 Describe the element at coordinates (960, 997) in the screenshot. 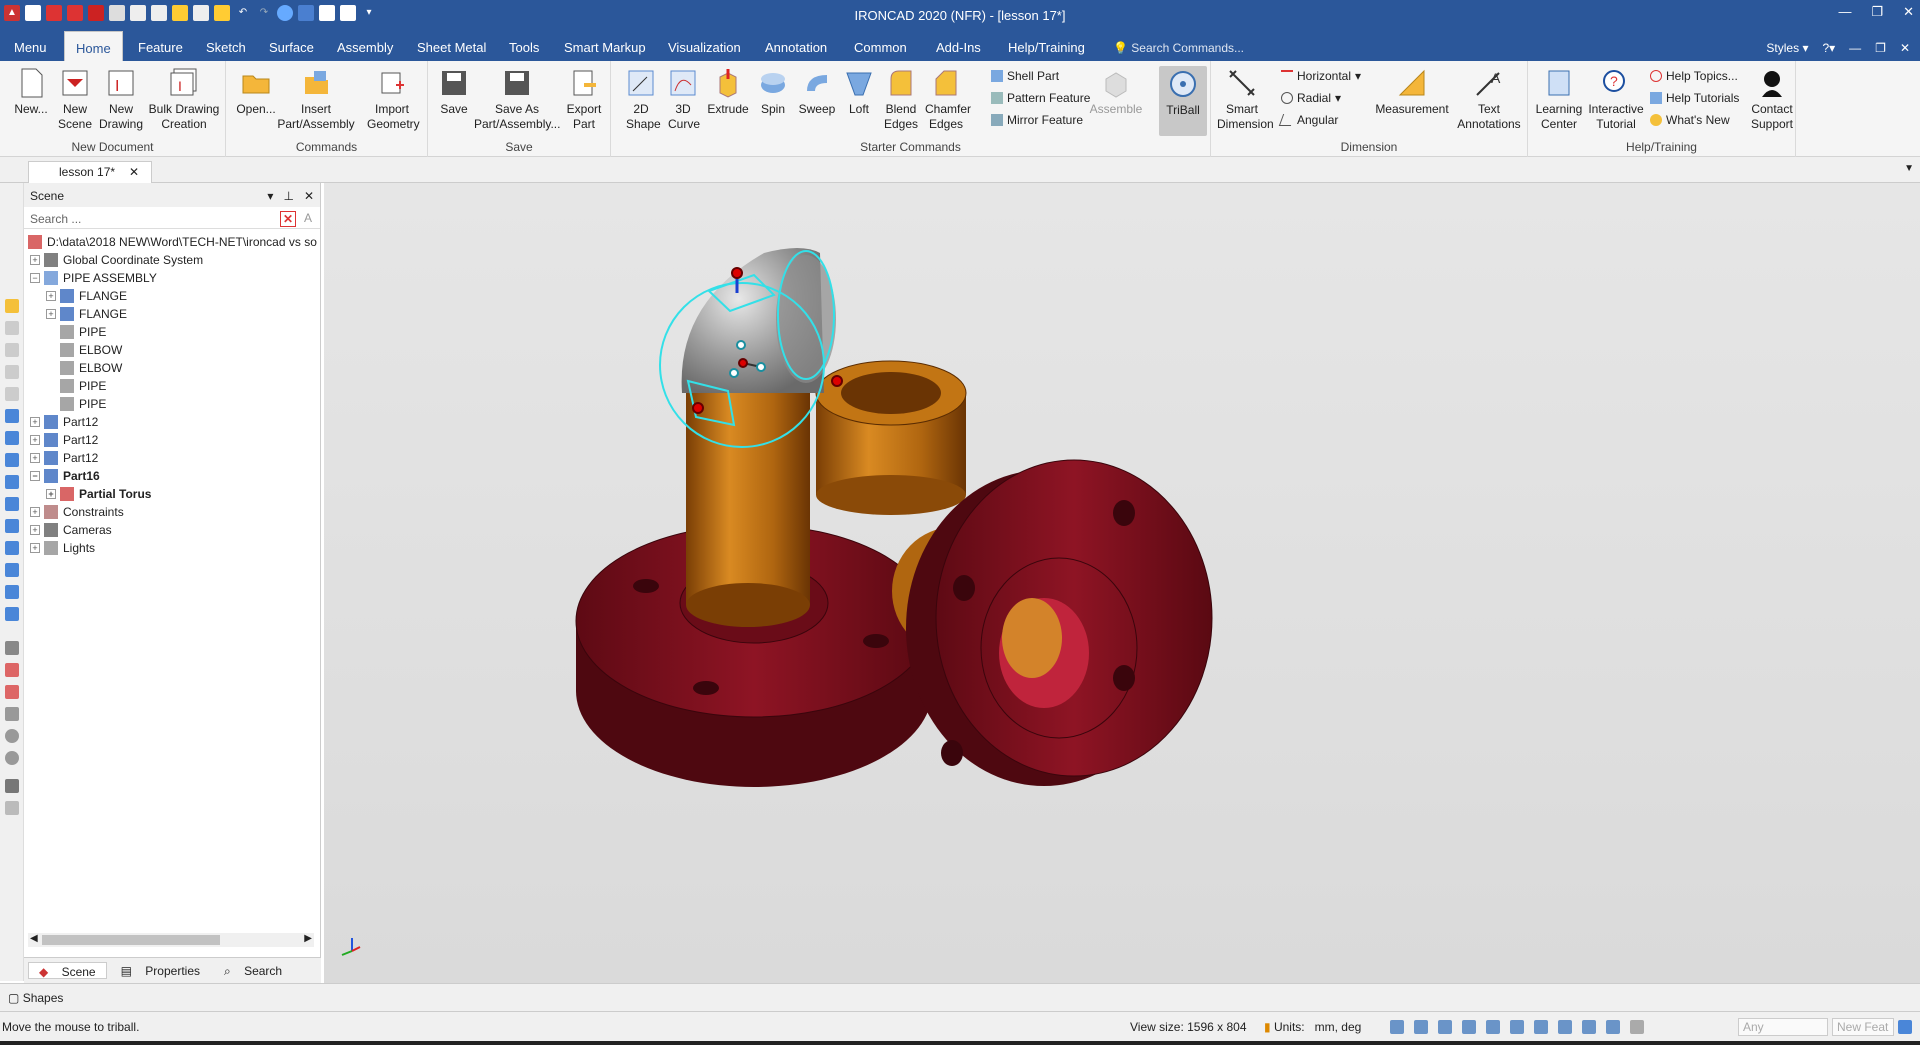

I see `shapes-bar: ▢ Shapes` at that location.